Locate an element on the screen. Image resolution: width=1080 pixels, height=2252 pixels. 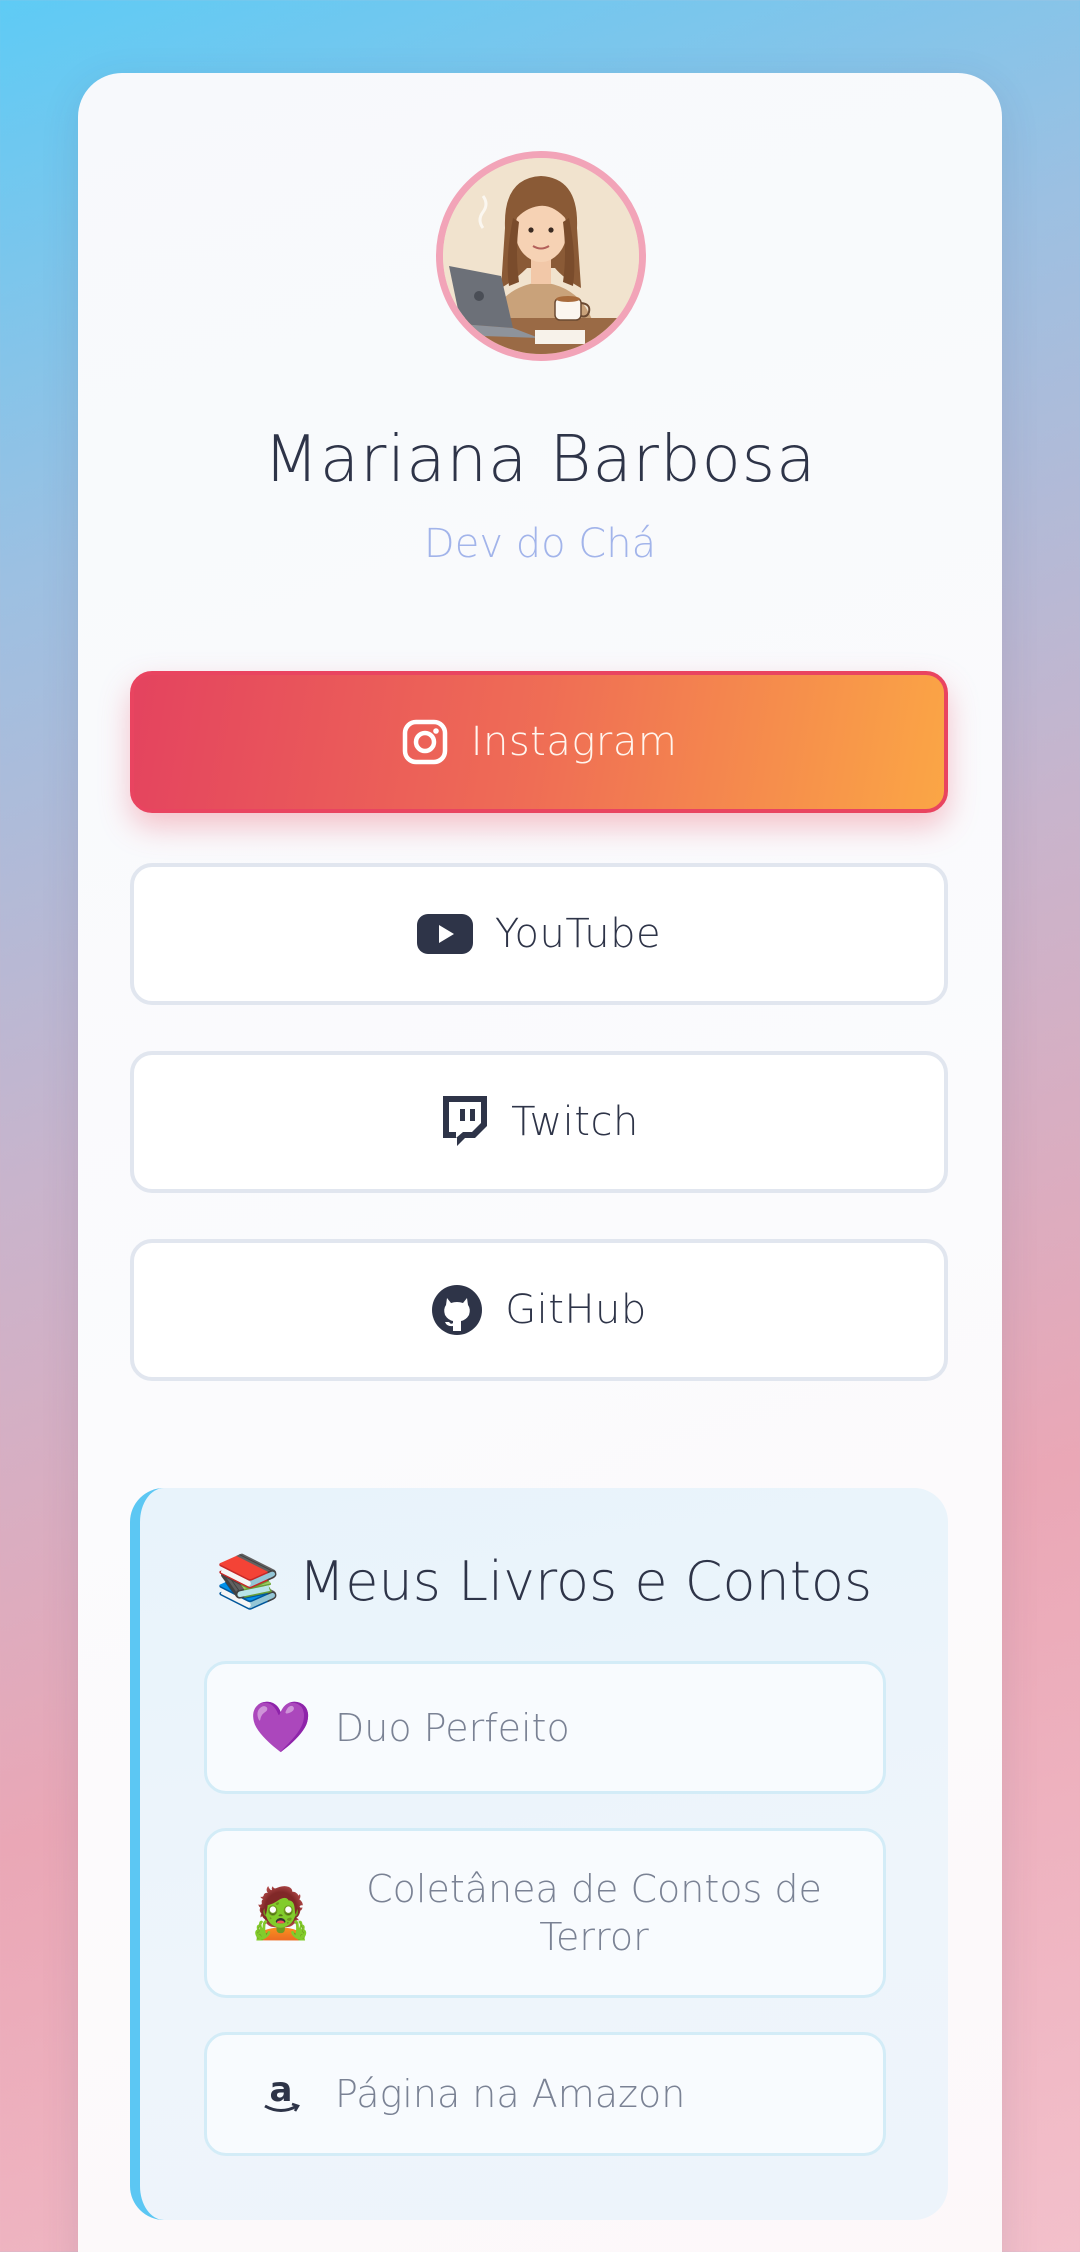
twitch-label: Twitch is located at coordinates (575, 1122).